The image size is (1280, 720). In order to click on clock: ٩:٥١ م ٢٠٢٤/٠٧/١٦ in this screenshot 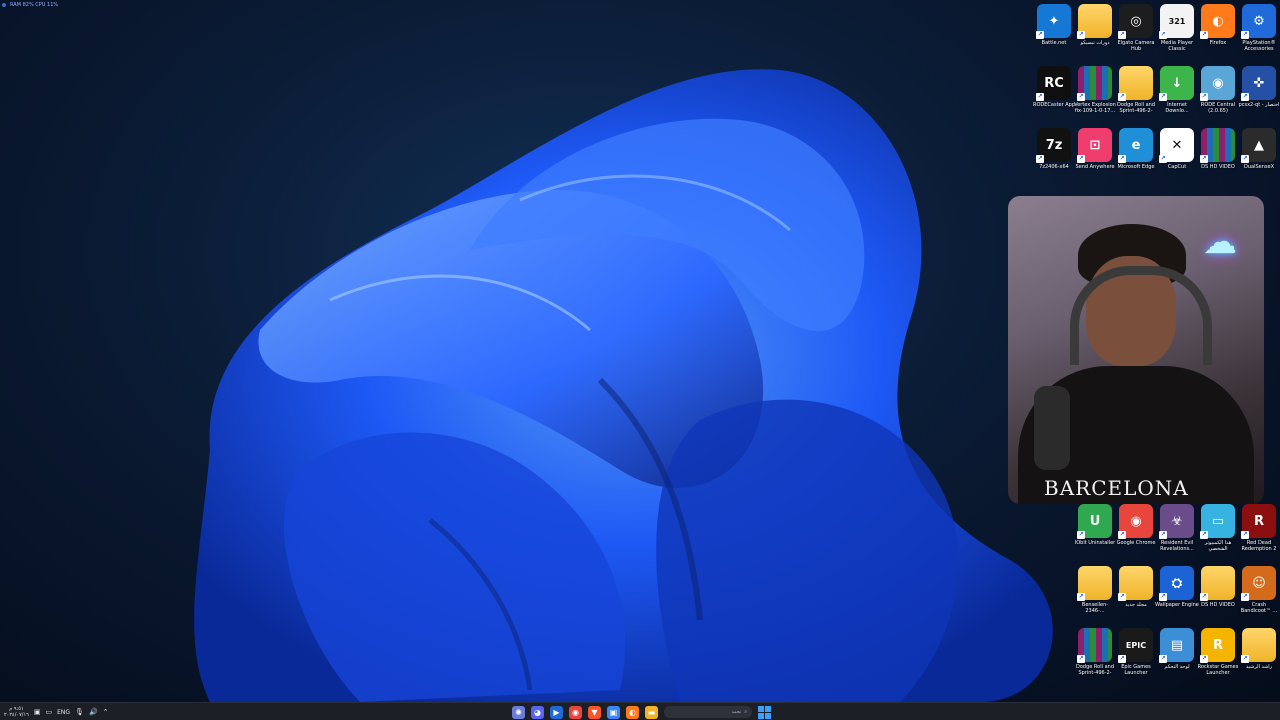, I will do `click(16, 712)`.